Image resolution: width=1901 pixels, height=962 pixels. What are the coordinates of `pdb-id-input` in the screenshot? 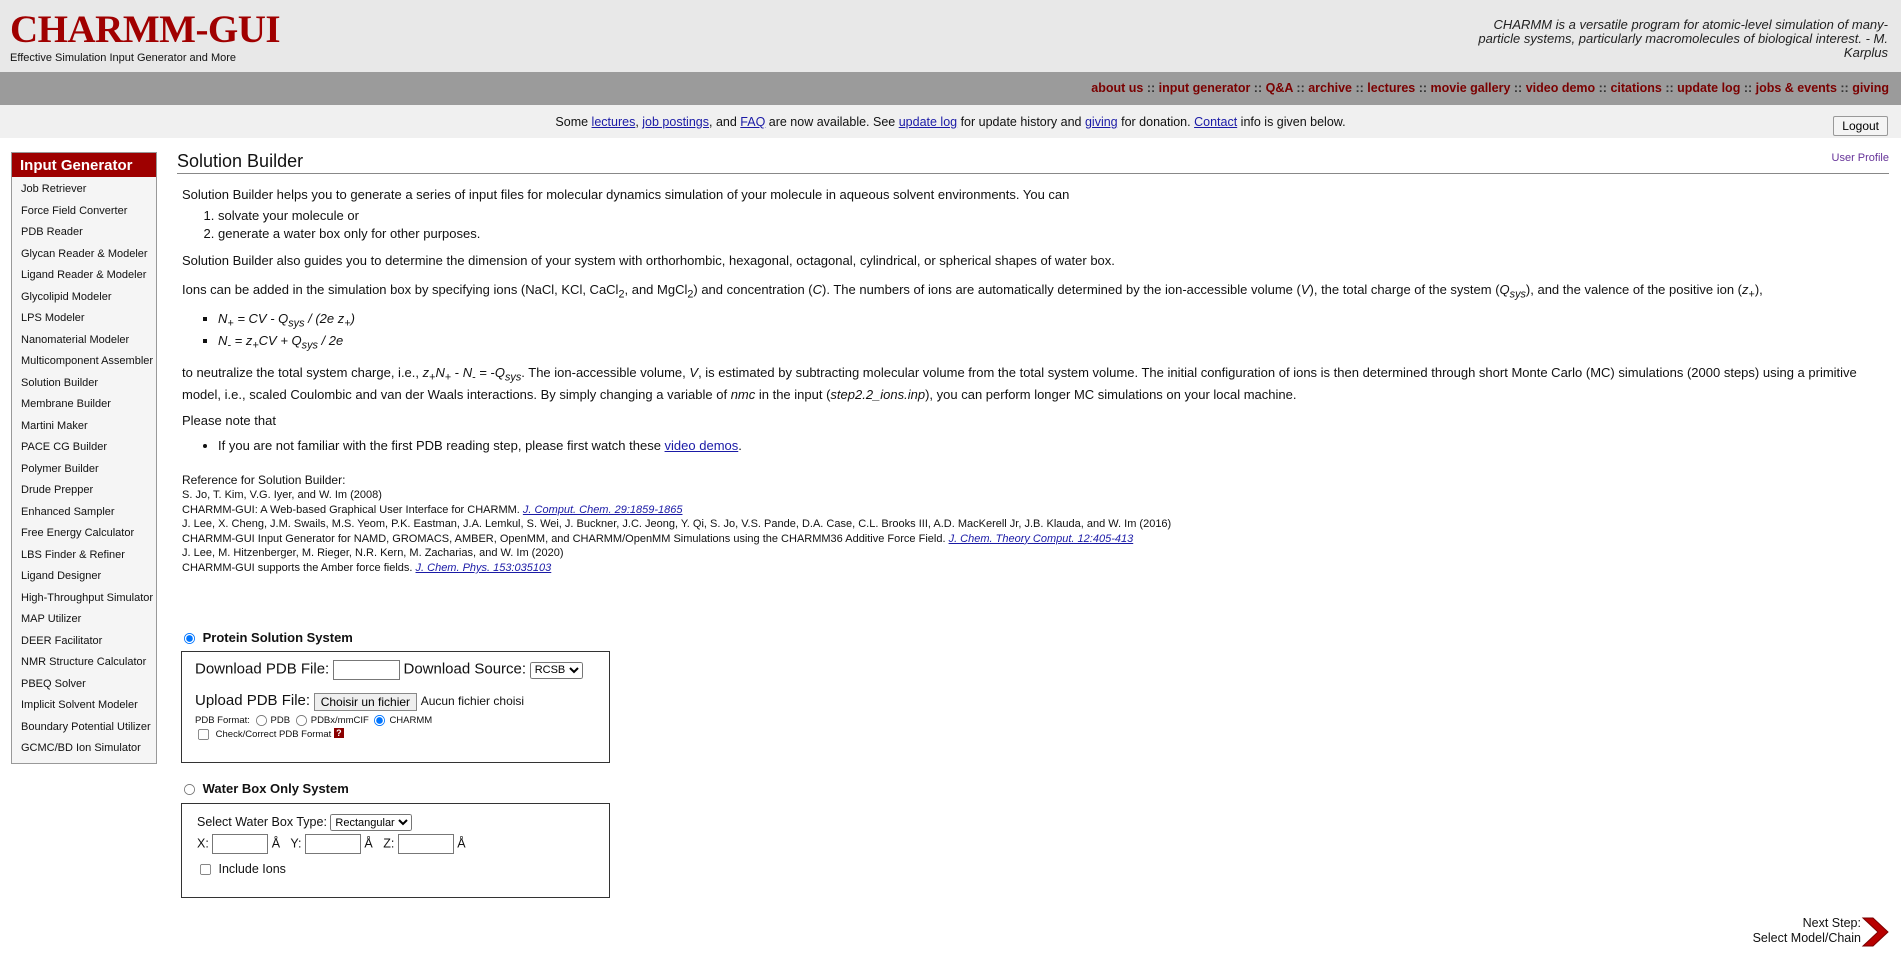 It's located at (366, 670).